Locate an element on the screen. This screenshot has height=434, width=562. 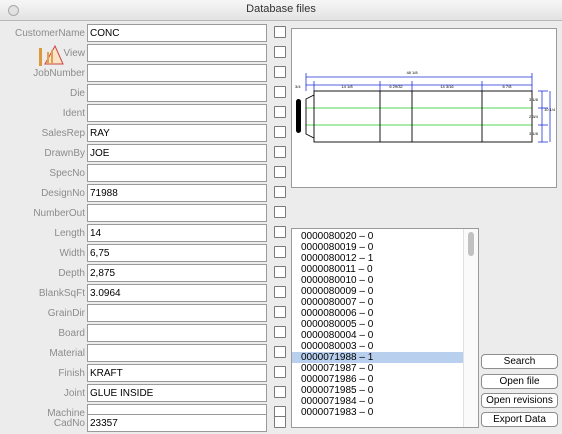
field-row-width: Width 6,75 is located at coordinates (145, 254).